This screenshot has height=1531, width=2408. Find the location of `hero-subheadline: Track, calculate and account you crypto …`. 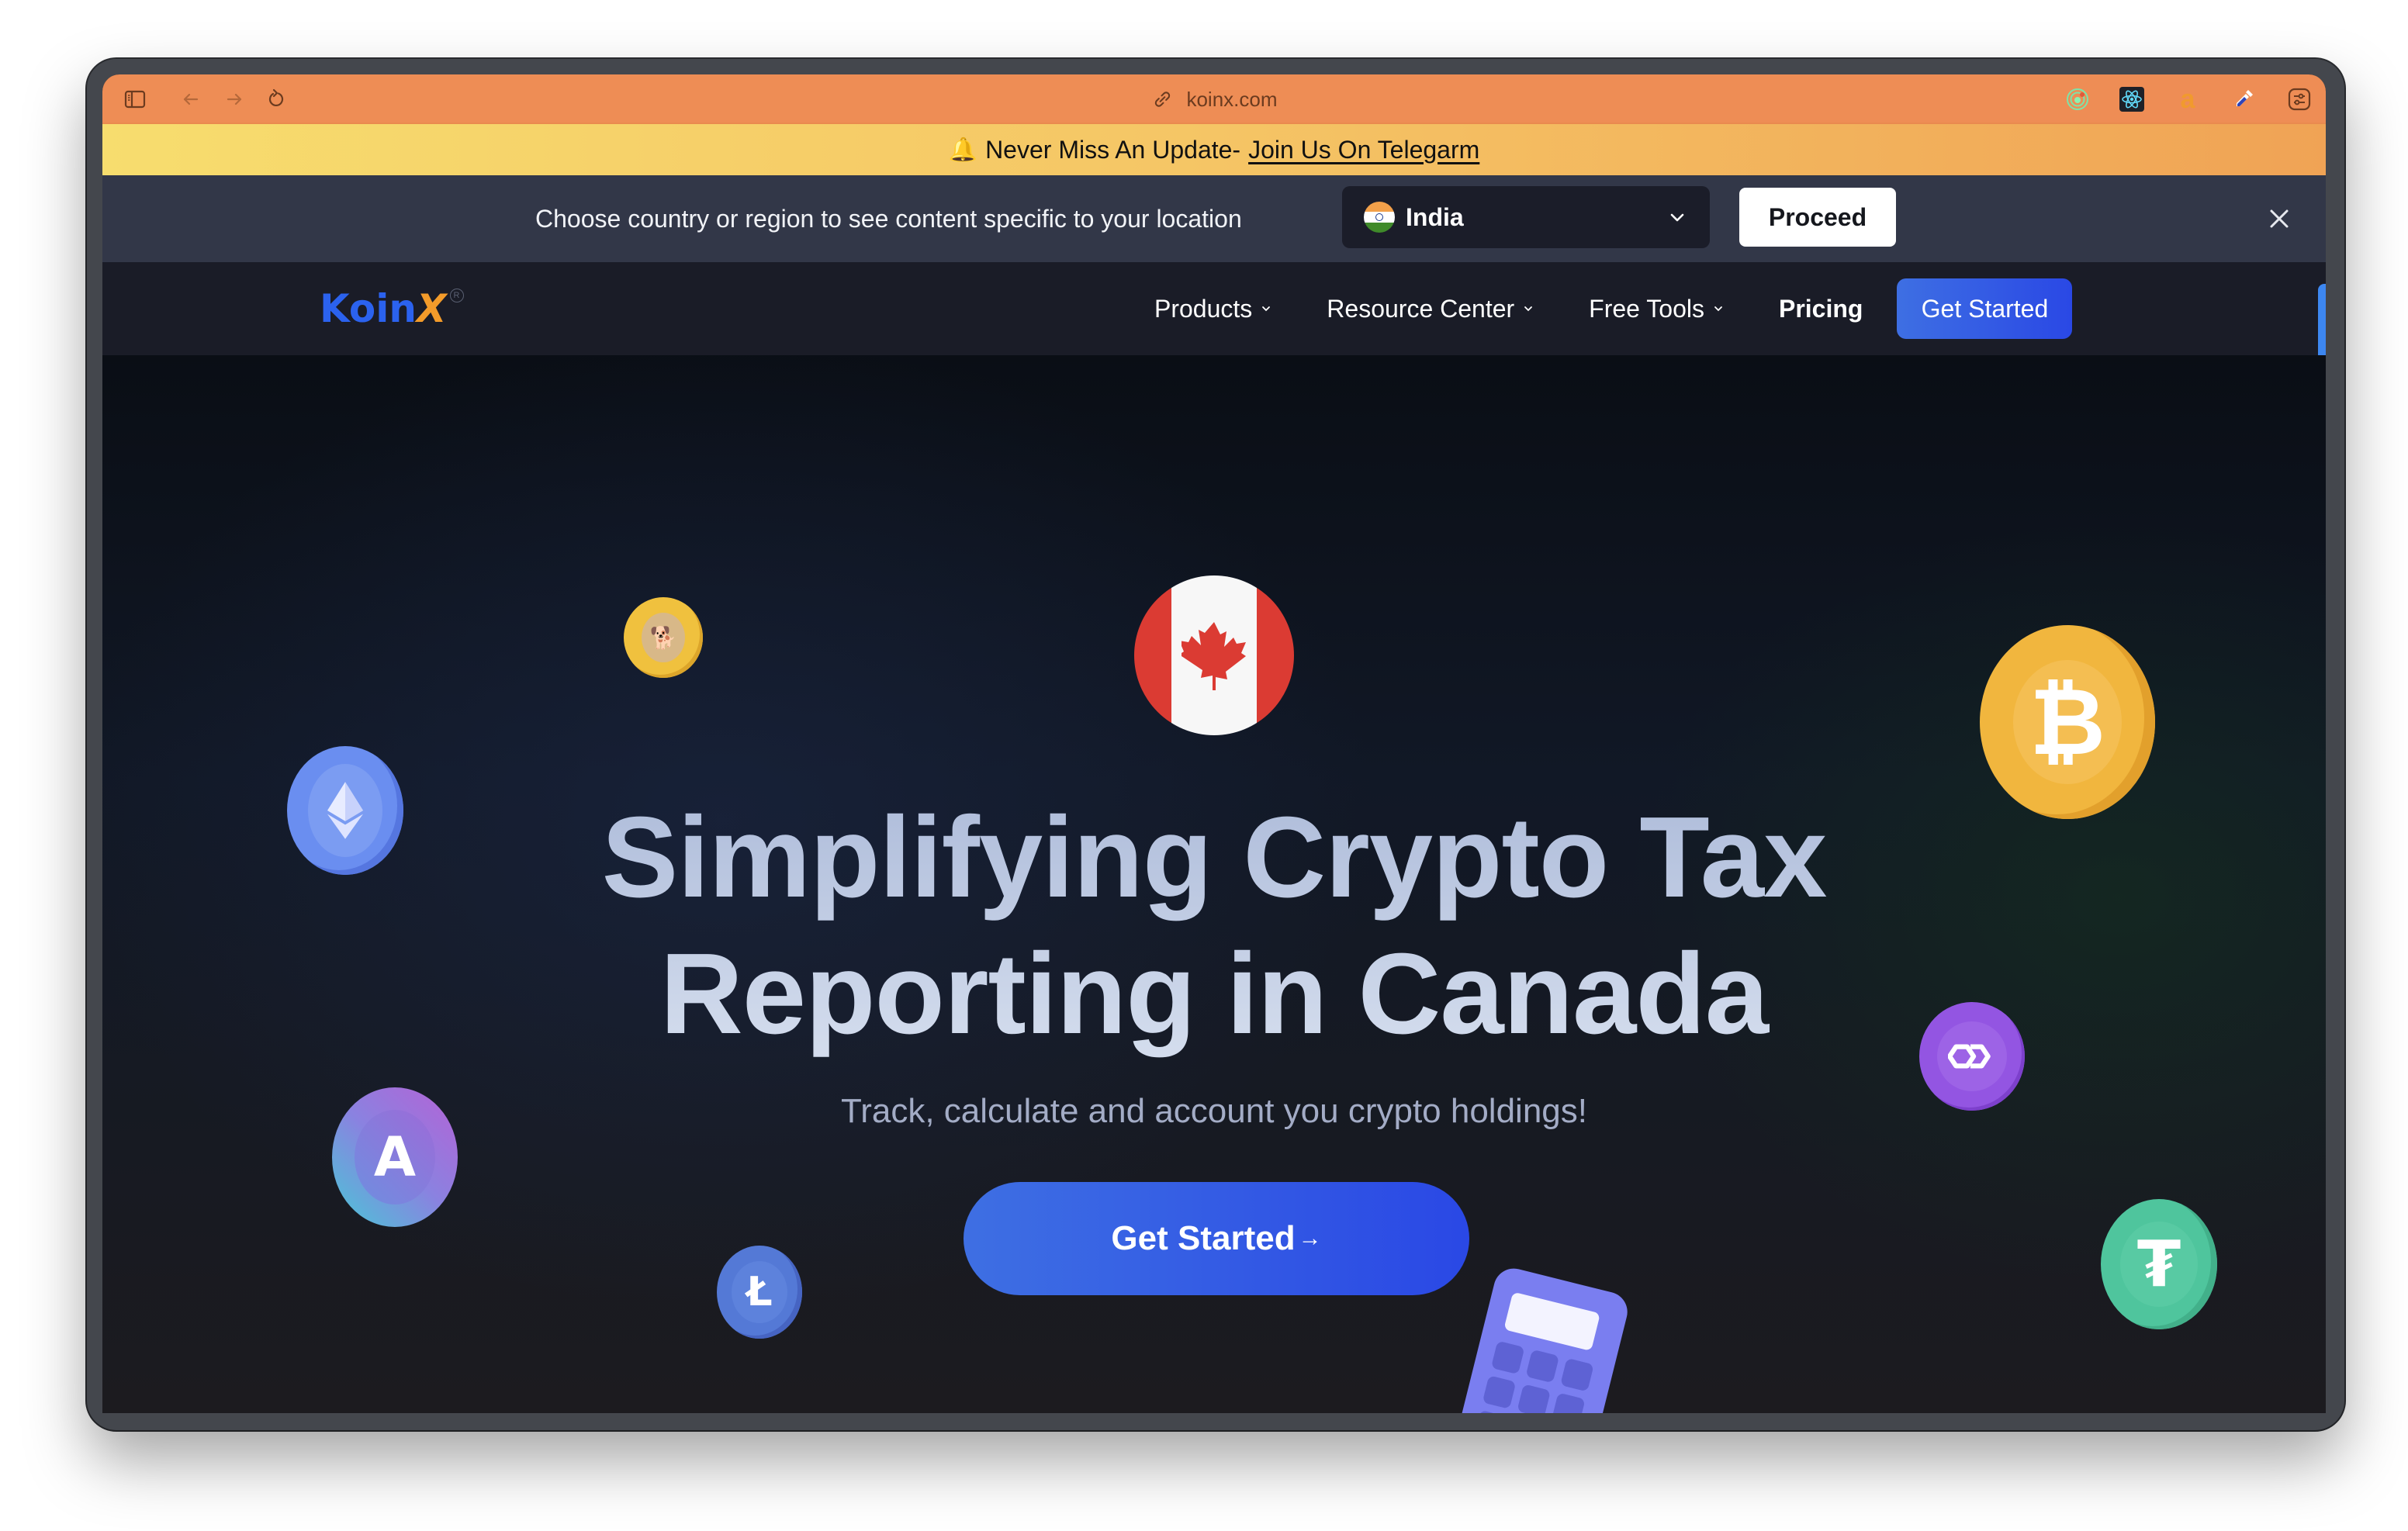

hero-subheadline: Track, calculate and account you crypto … is located at coordinates (1213, 1111).